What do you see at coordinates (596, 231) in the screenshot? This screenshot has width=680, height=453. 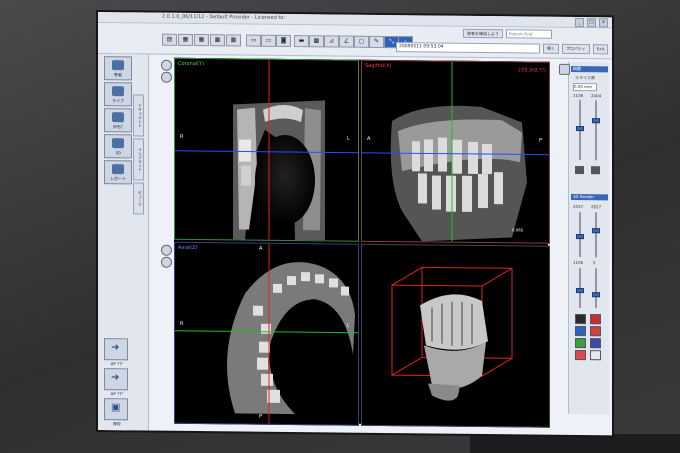 I see `render-slider-2-knob` at bounding box center [596, 231].